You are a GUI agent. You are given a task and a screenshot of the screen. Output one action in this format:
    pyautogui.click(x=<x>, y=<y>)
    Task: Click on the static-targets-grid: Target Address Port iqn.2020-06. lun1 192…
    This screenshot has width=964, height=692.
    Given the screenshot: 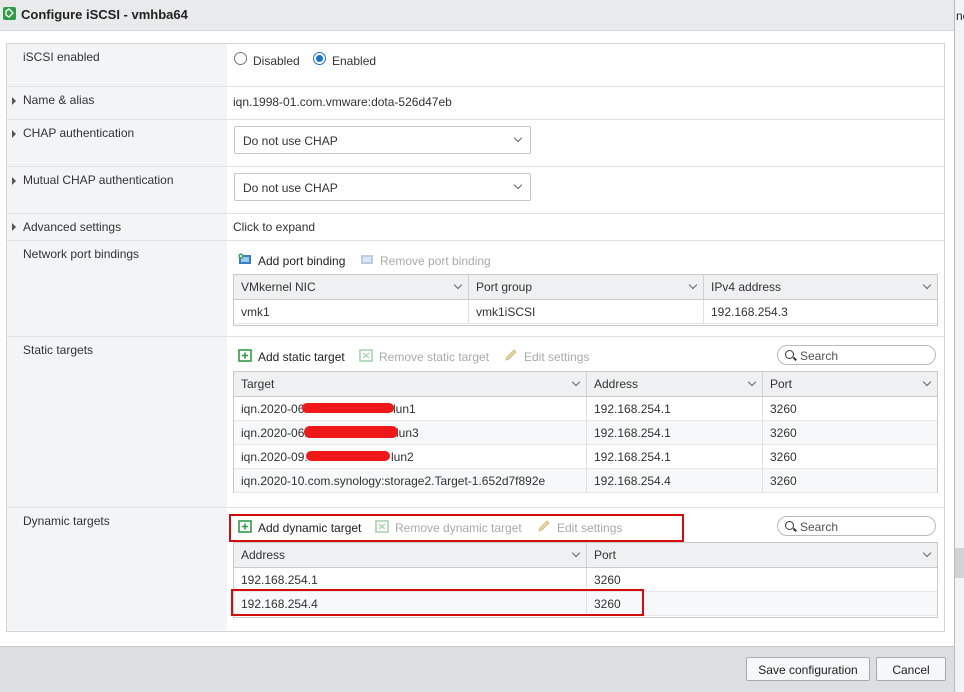 What is the action you would take?
    pyautogui.click(x=585, y=432)
    